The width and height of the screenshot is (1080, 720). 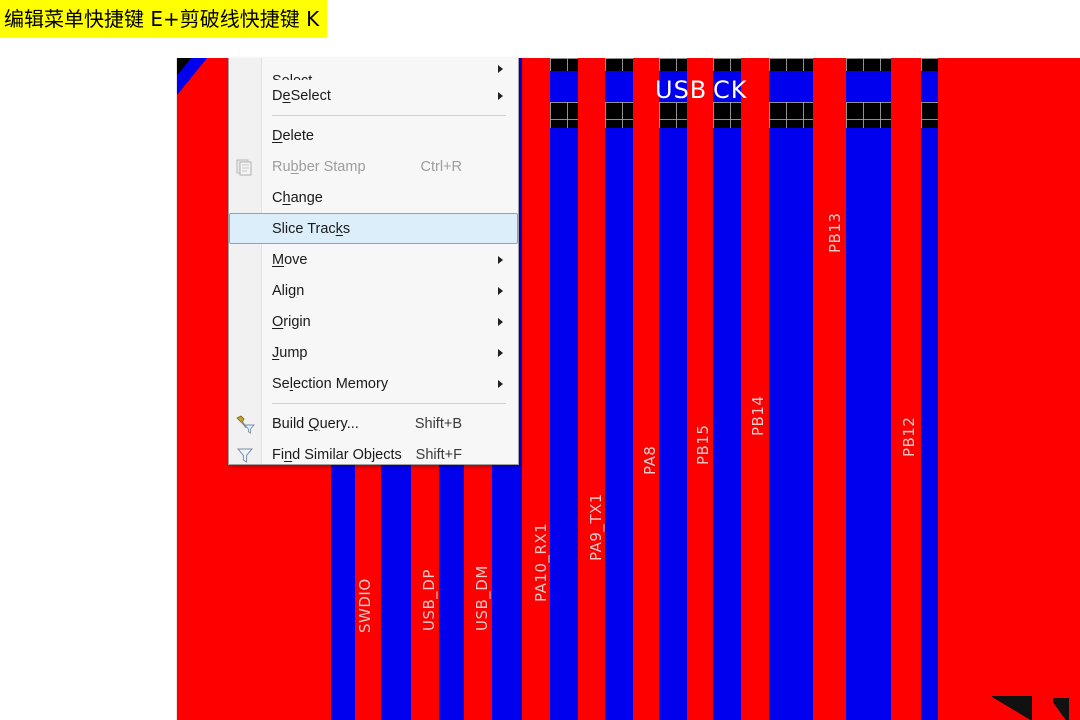 I want to click on menu-item-label: Select, so click(x=292, y=76).